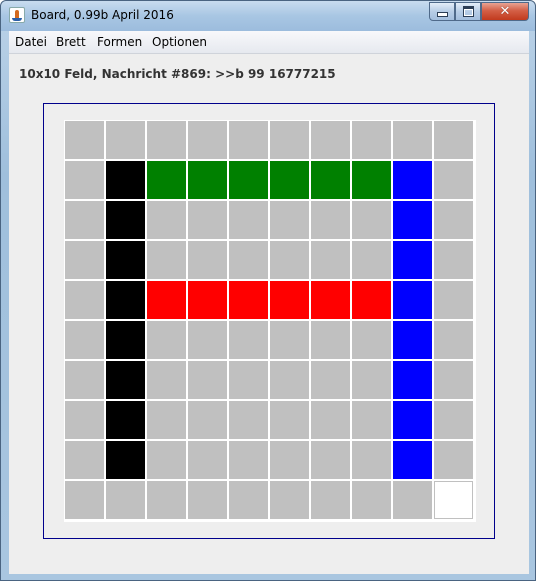  I want to click on menu-optionen: Optionen, so click(179, 42).